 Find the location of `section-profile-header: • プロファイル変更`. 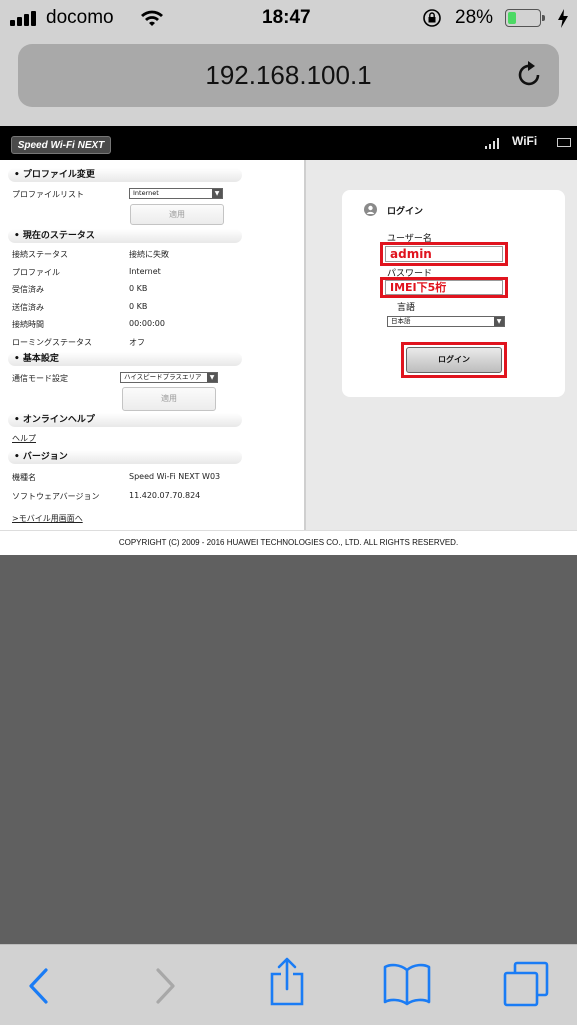

section-profile-header: • プロファイル変更 is located at coordinates (125, 175).